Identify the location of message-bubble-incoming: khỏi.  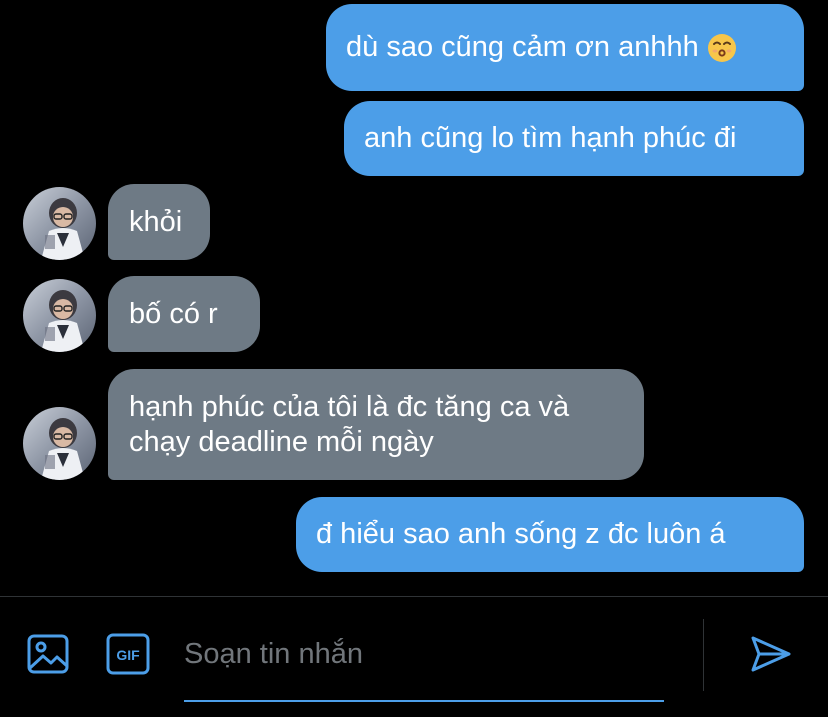
(159, 222).